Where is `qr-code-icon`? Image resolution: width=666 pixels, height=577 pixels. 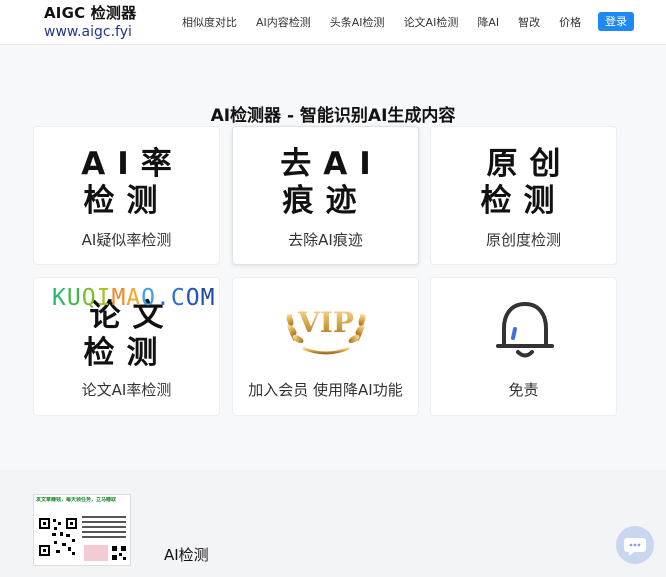
qr-code-icon is located at coordinates (58, 537).